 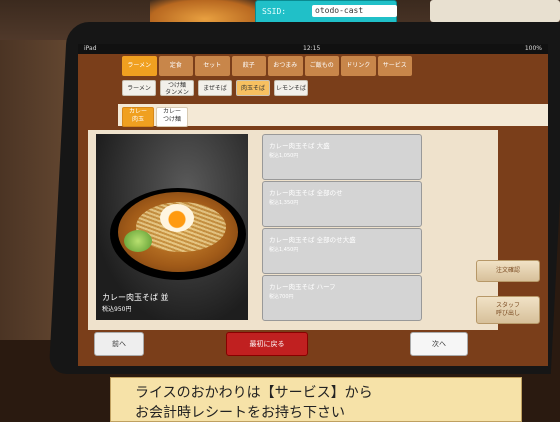 What do you see at coordinates (285, 66) in the screenshot?
I see `tab-otsumami: おつまみ` at bounding box center [285, 66].